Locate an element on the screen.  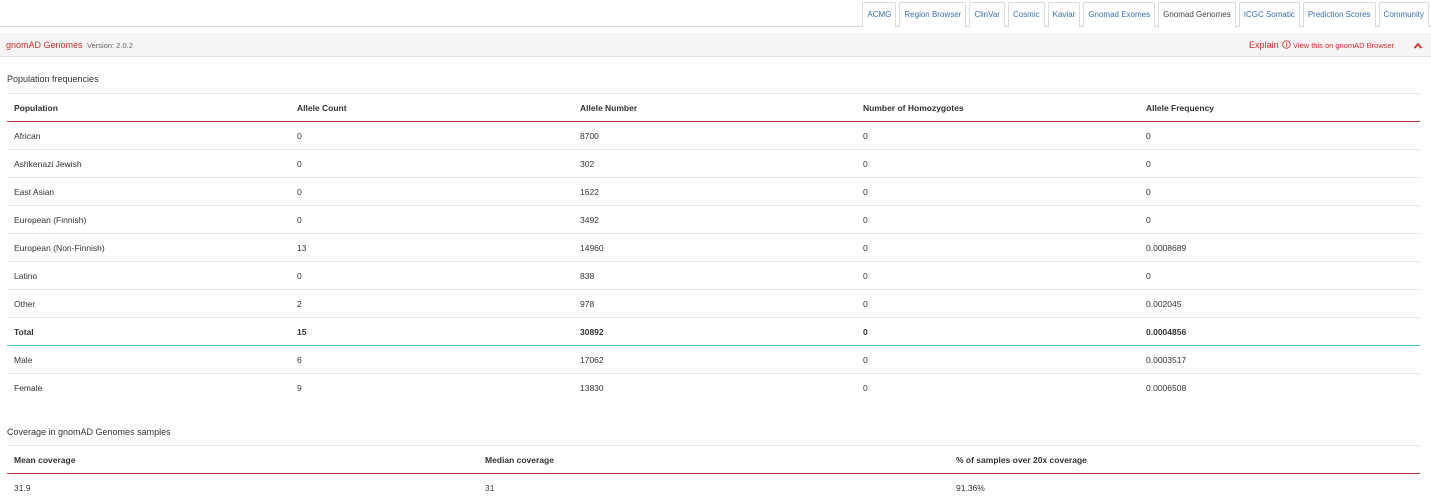
column-header-mean-coverage: Mean coverage is located at coordinates (45, 459).